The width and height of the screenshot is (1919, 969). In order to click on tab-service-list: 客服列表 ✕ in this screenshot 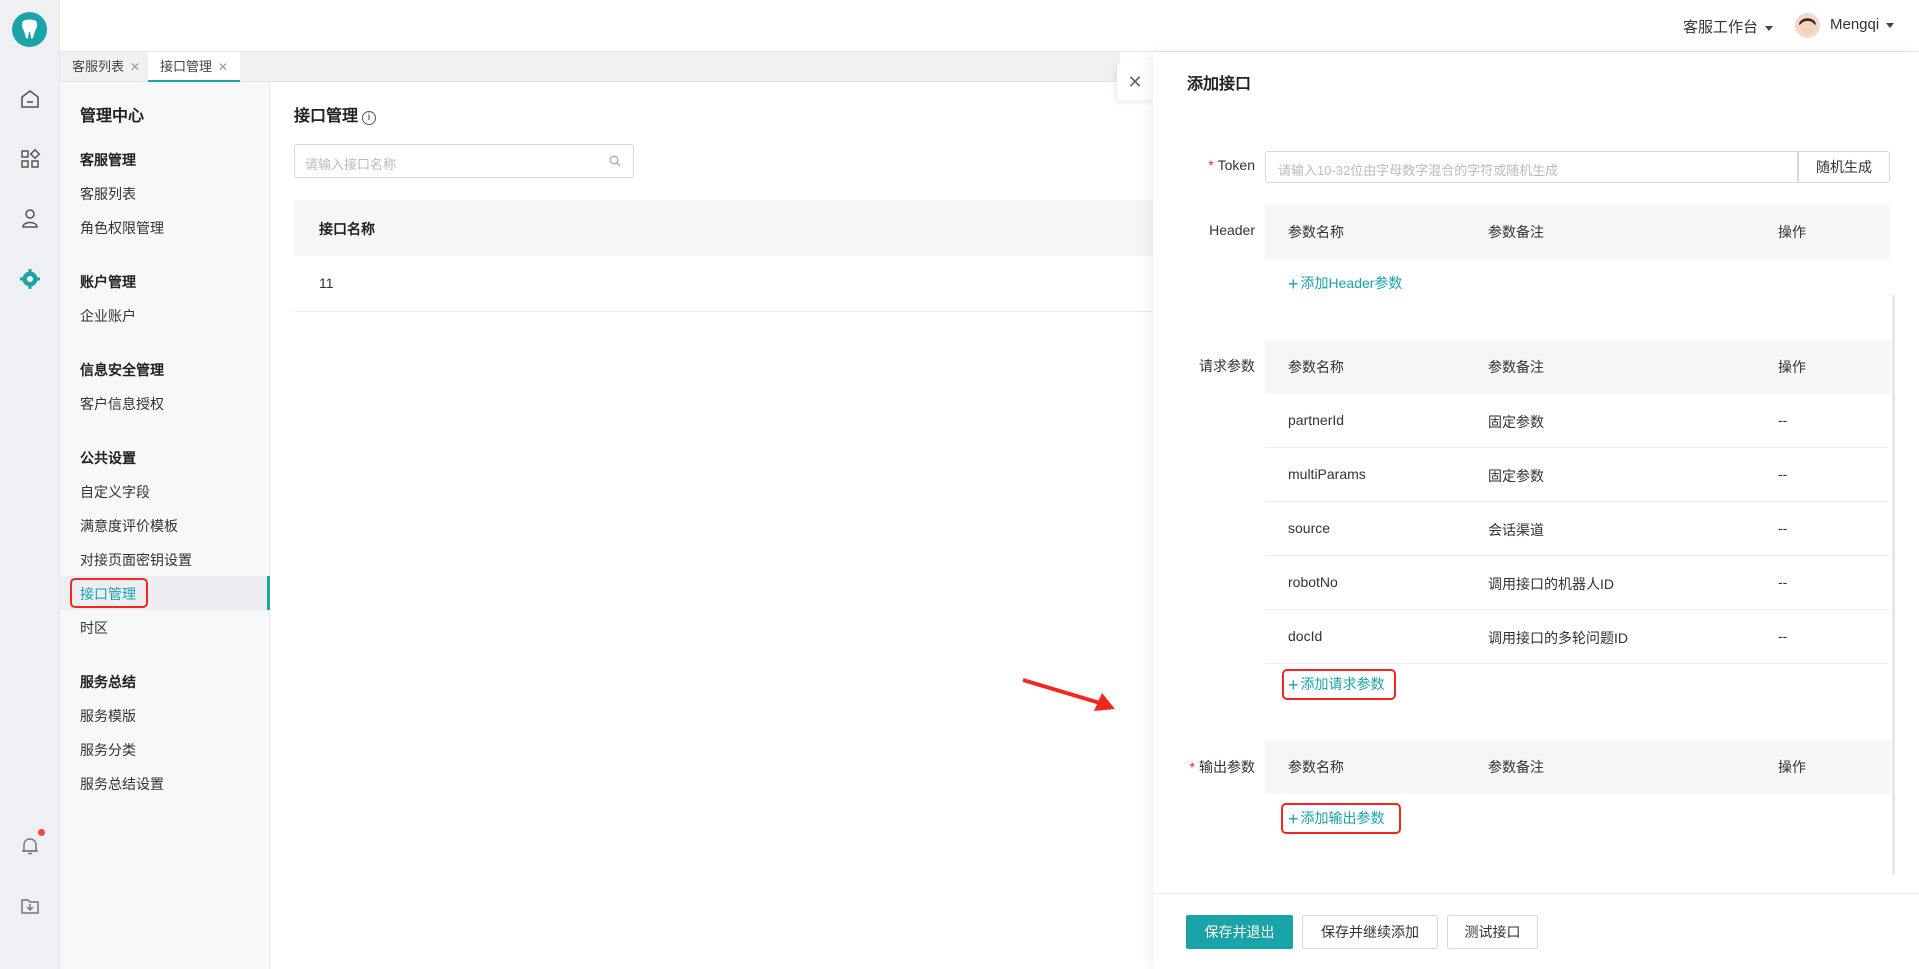, I will do `click(106, 67)`.